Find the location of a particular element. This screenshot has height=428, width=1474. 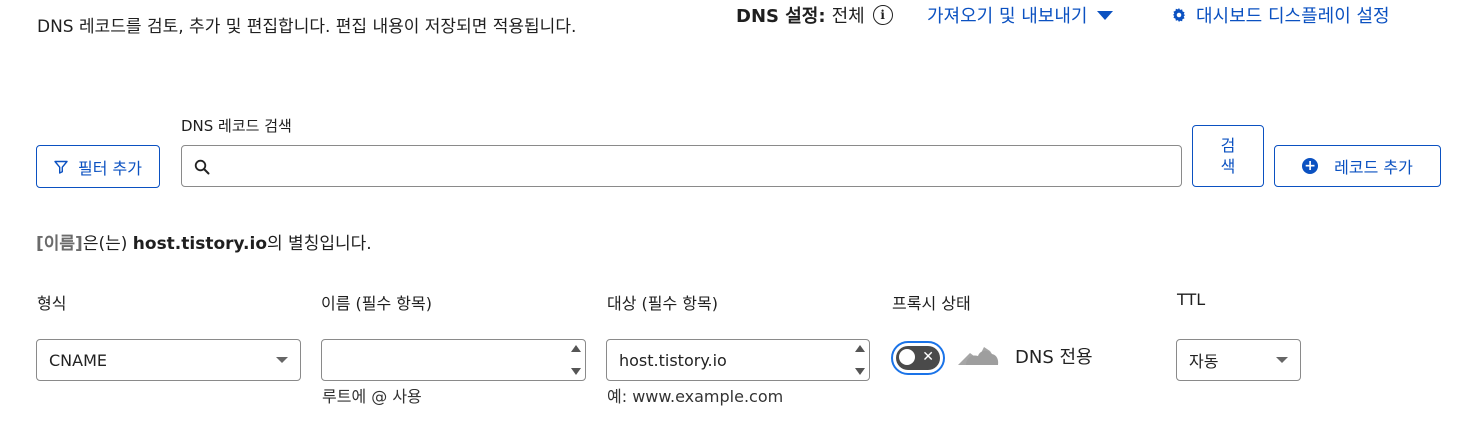

add-filter-label: 필터 추가 is located at coordinates (110, 168).